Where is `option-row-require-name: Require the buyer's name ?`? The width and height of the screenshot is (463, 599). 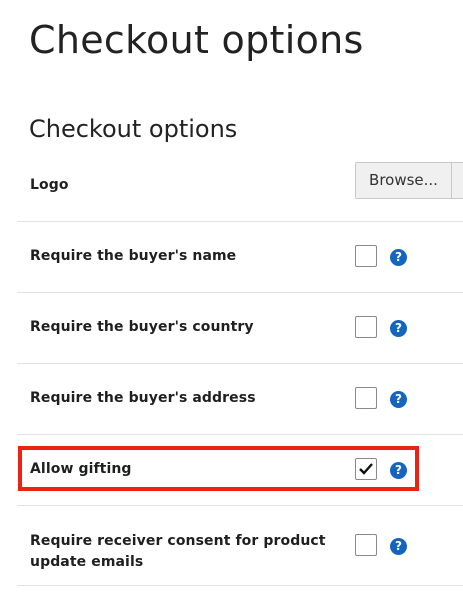
option-row-require-name: Require the buyer's name ? is located at coordinates (240, 257).